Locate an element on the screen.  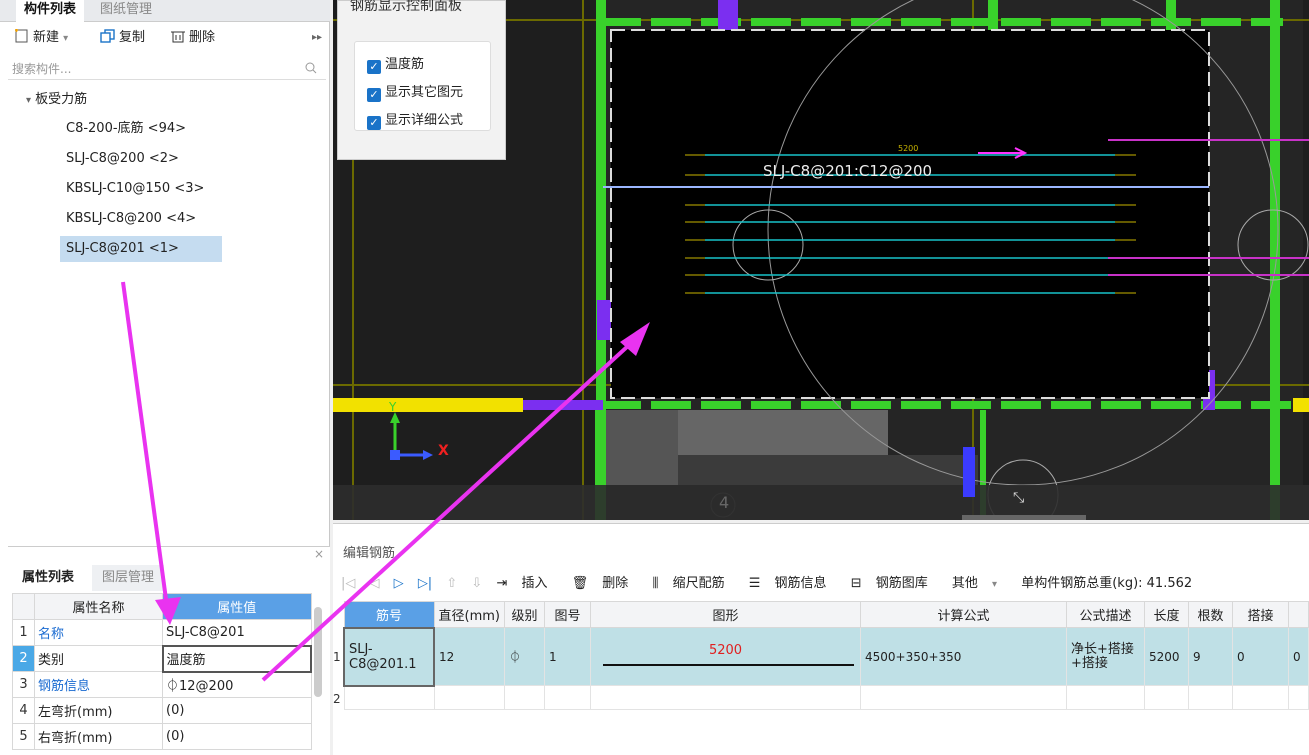
library-icon: ⊟ is located at coordinates (856, 583).